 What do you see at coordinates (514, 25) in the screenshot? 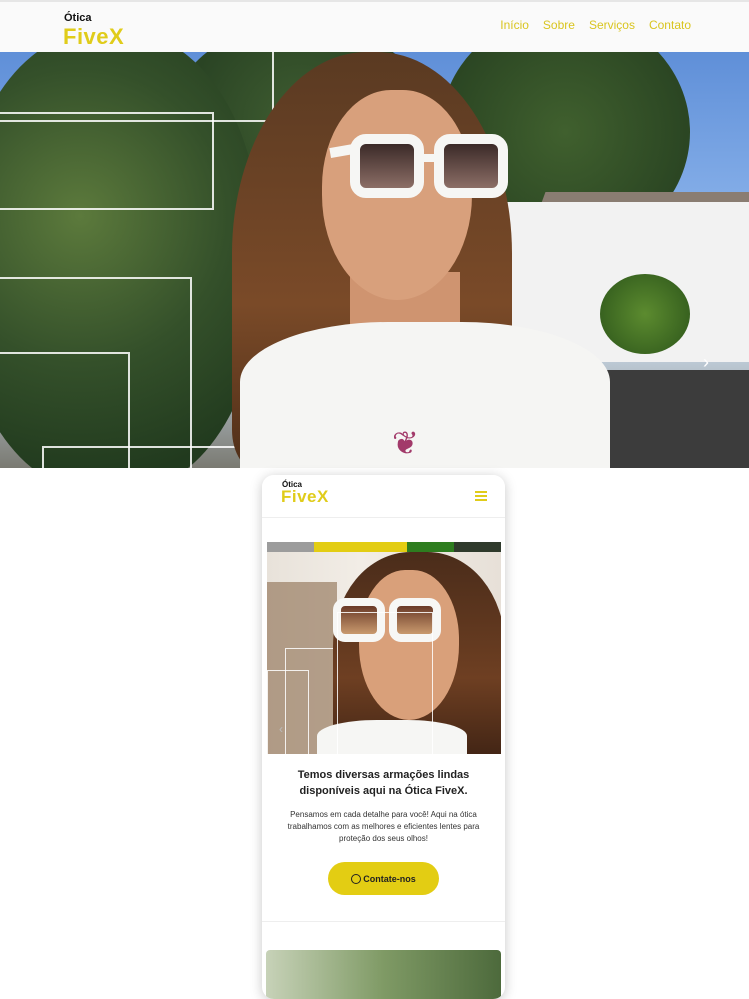
I see `nav-link-inicio: Início` at bounding box center [514, 25].